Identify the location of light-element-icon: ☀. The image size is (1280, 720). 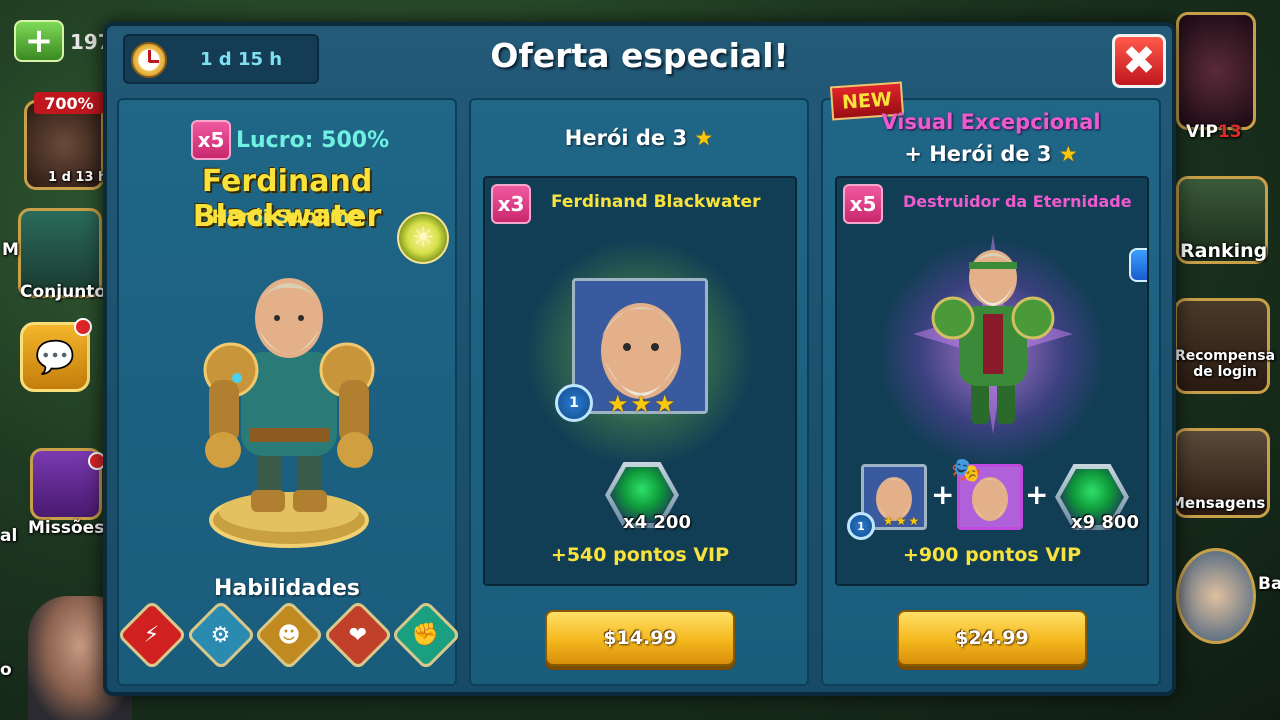
(423, 238).